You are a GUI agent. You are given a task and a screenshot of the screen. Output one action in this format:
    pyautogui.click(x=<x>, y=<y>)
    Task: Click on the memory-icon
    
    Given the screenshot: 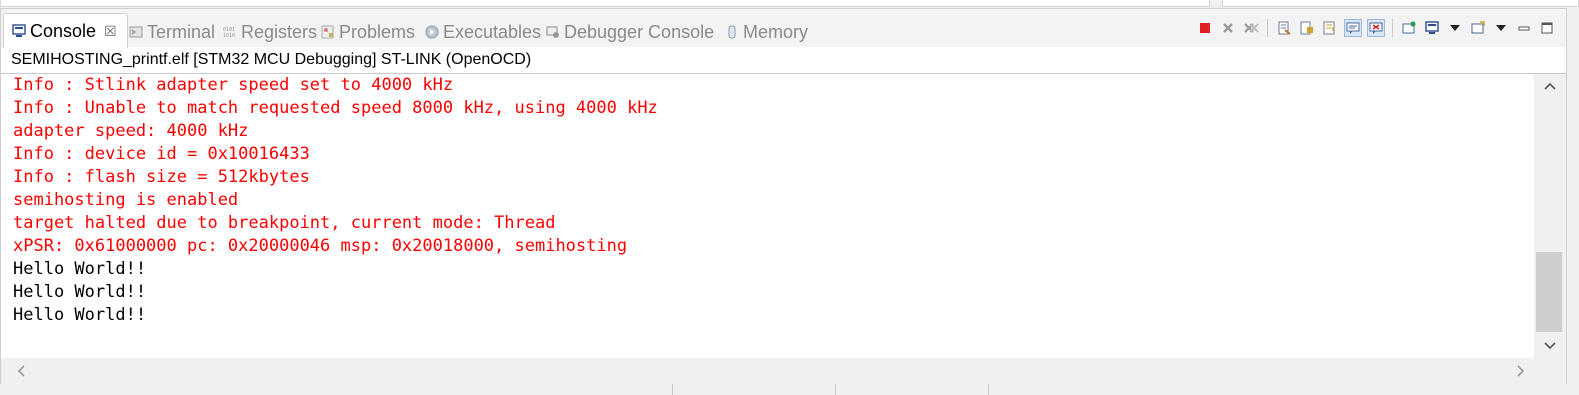 What is the action you would take?
    pyautogui.click(x=732, y=32)
    